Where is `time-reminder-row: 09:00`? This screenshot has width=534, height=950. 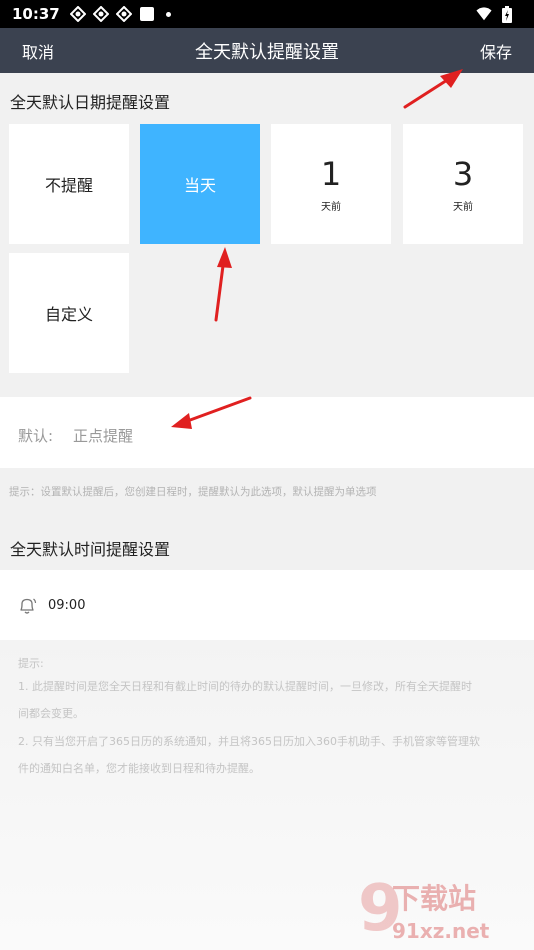
time-reminder-row: 09:00 is located at coordinates (267, 605).